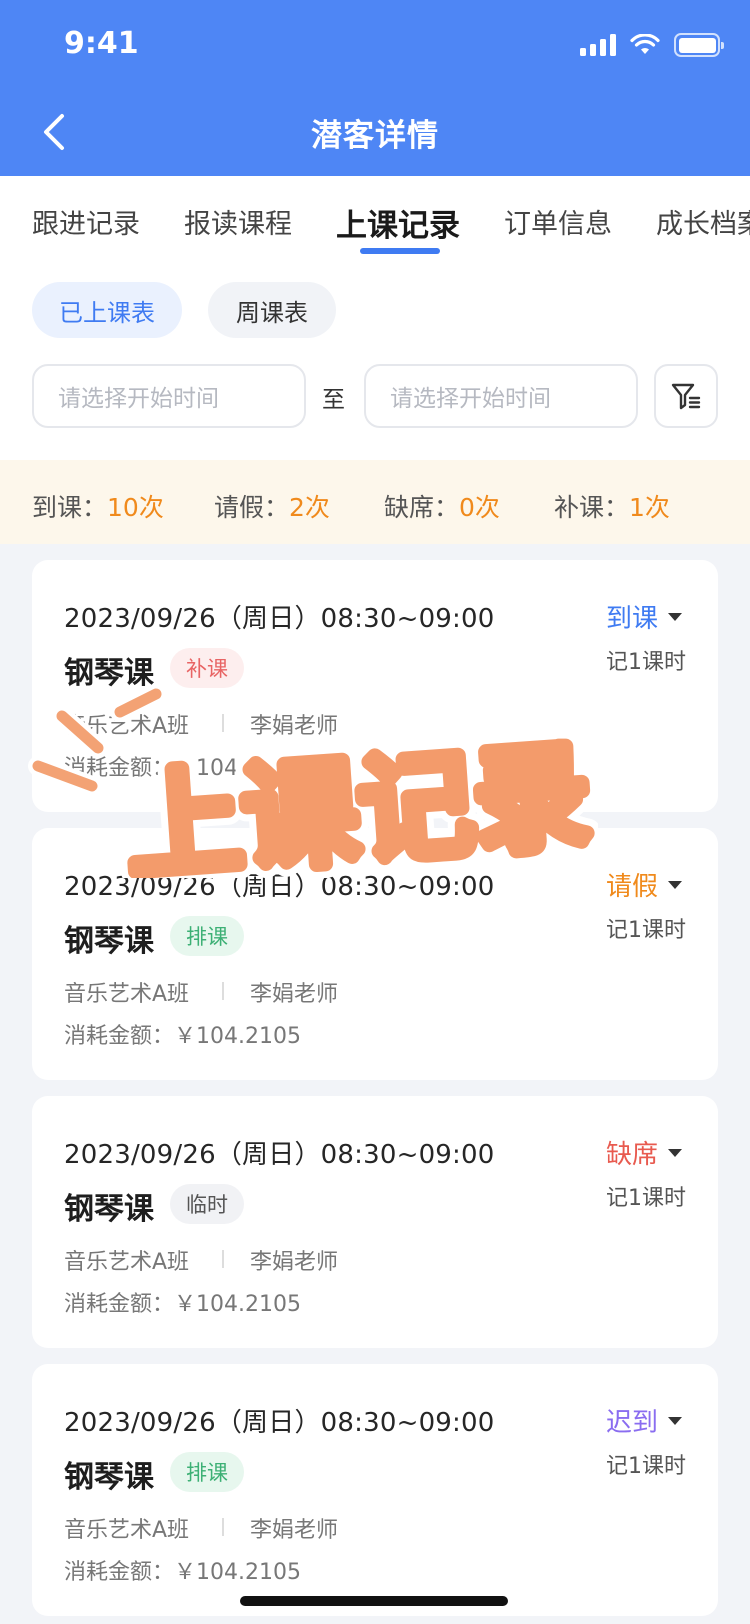  I want to click on tab-enrolled-courses: 报读课程, so click(238, 221).